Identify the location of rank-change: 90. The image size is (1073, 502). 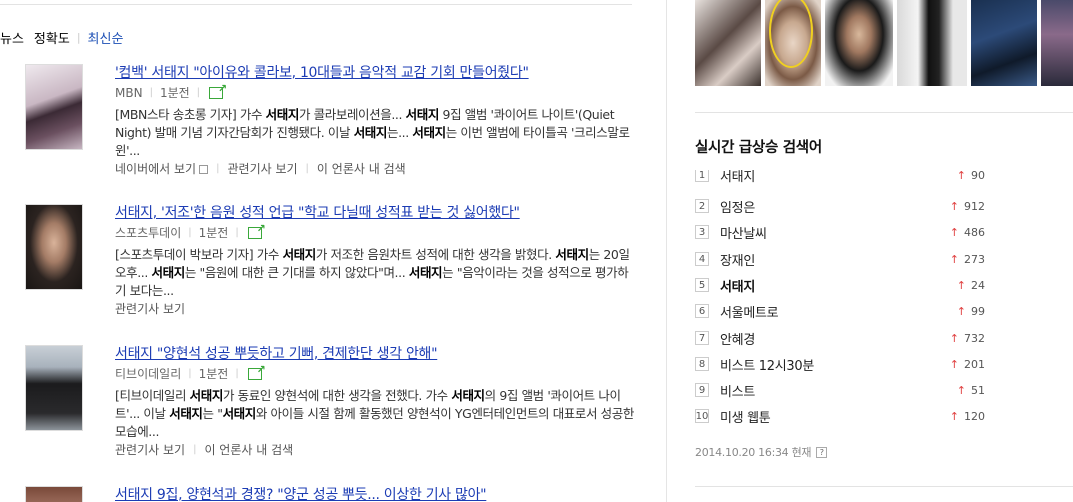
(978, 176).